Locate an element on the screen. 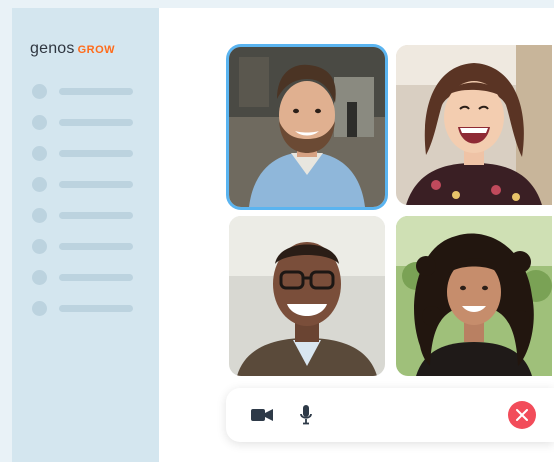  microphone-icon is located at coordinates (306, 415).